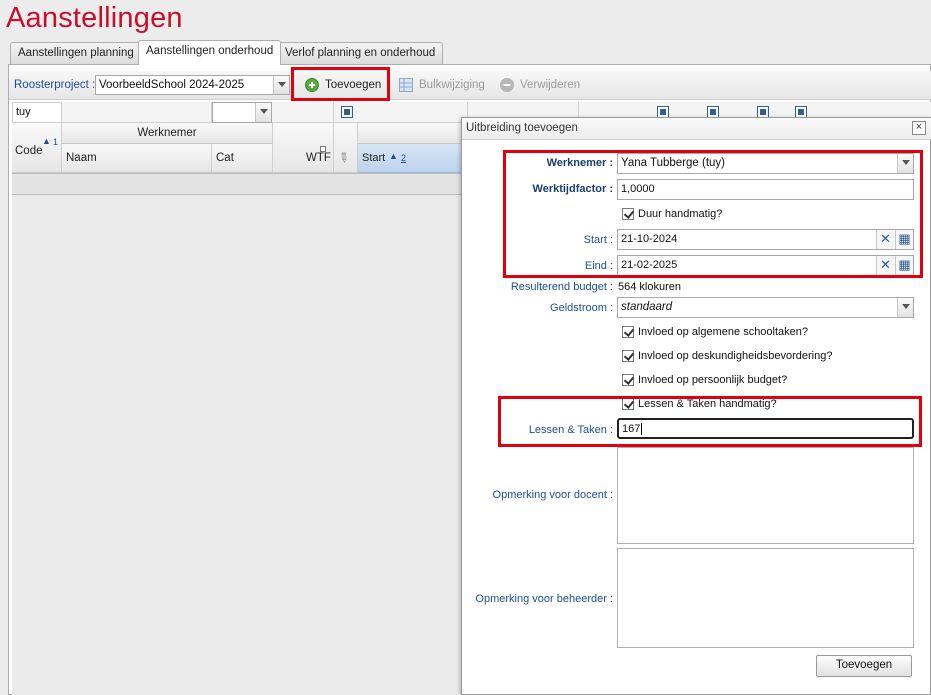 This screenshot has width=931, height=695. I want to click on delete-button-label: Verwijderen, so click(550, 85).